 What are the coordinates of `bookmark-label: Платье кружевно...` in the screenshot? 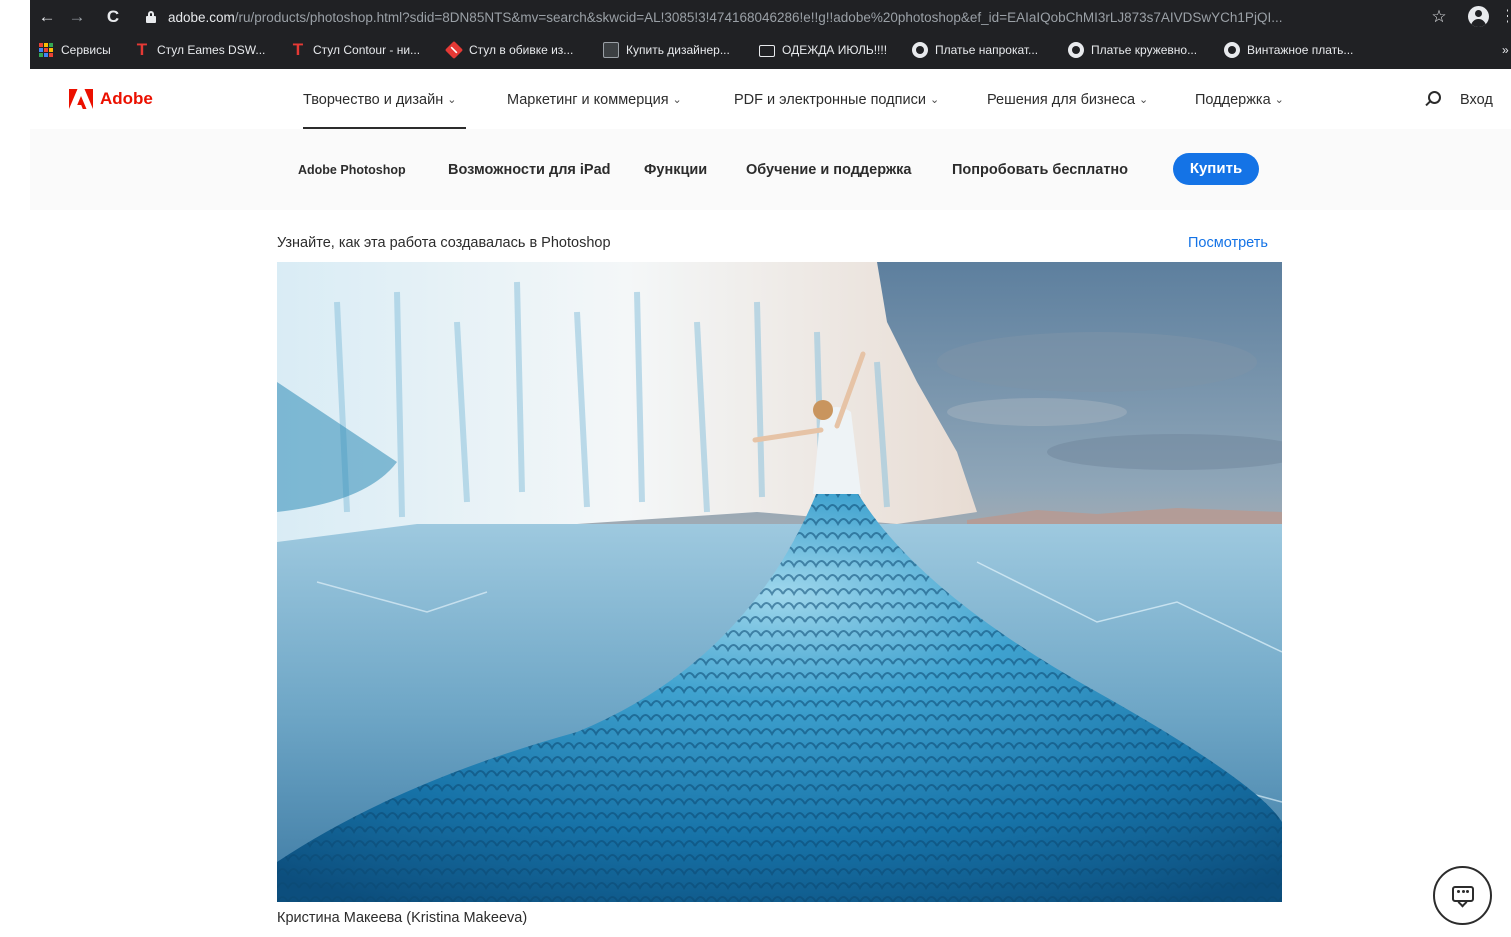 It's located at (1144, 50).